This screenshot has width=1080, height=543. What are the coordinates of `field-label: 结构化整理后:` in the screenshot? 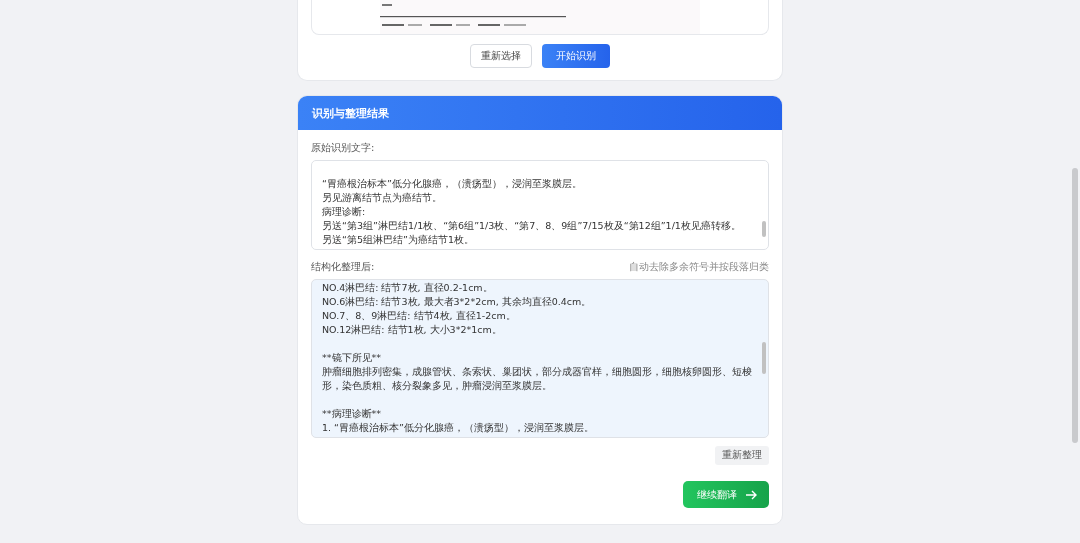 It's located at (343, 267).